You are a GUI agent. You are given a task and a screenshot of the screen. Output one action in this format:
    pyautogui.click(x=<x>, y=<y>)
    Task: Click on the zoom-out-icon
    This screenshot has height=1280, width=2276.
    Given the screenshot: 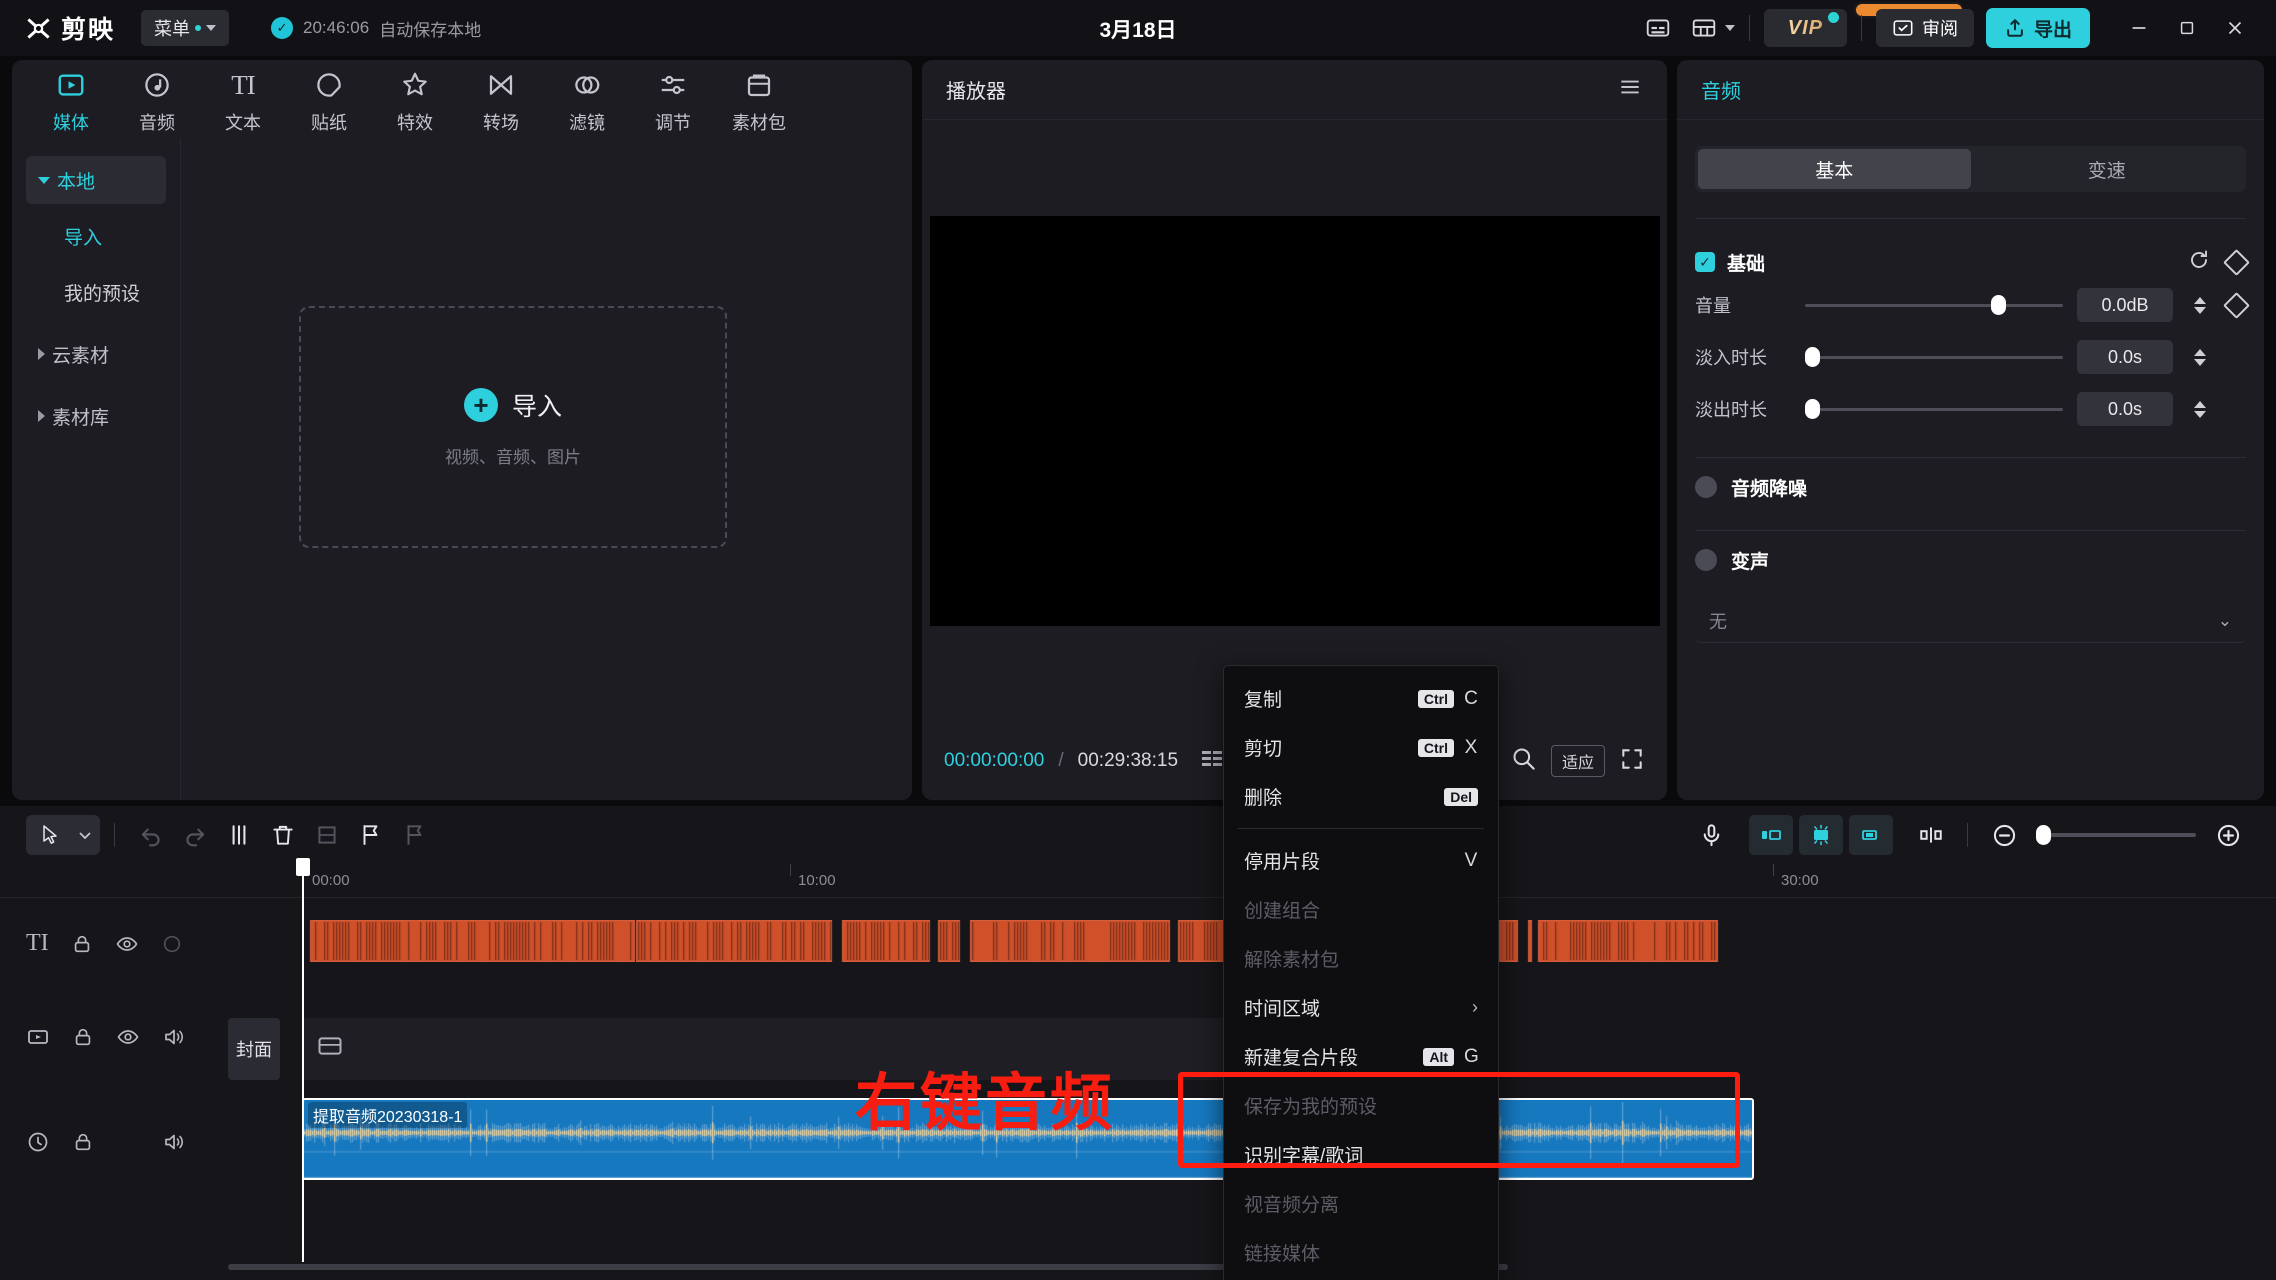 What is the action you would take?
    pyautogui.click(x=2004, y=835)
    